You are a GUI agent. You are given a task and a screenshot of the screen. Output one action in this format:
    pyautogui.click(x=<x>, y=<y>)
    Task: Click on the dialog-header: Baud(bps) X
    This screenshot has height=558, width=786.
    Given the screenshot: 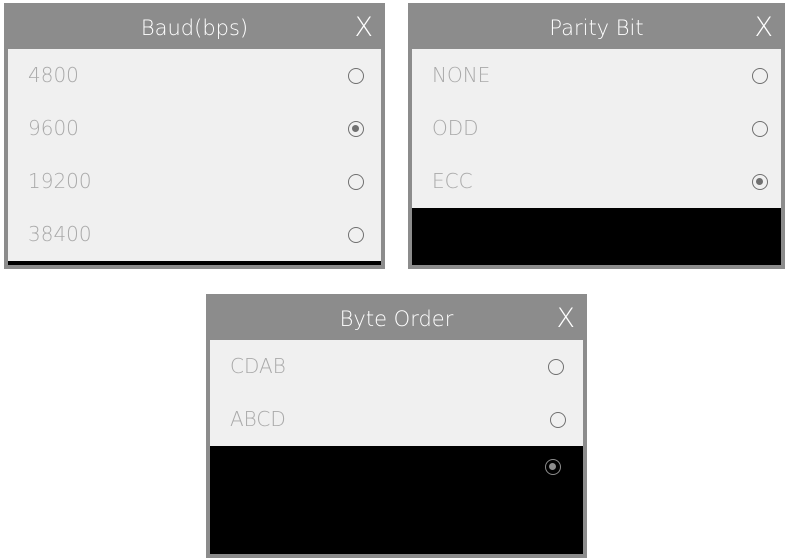 What is the action you would take?
    pyautogui.click(x=194, y=28)
    